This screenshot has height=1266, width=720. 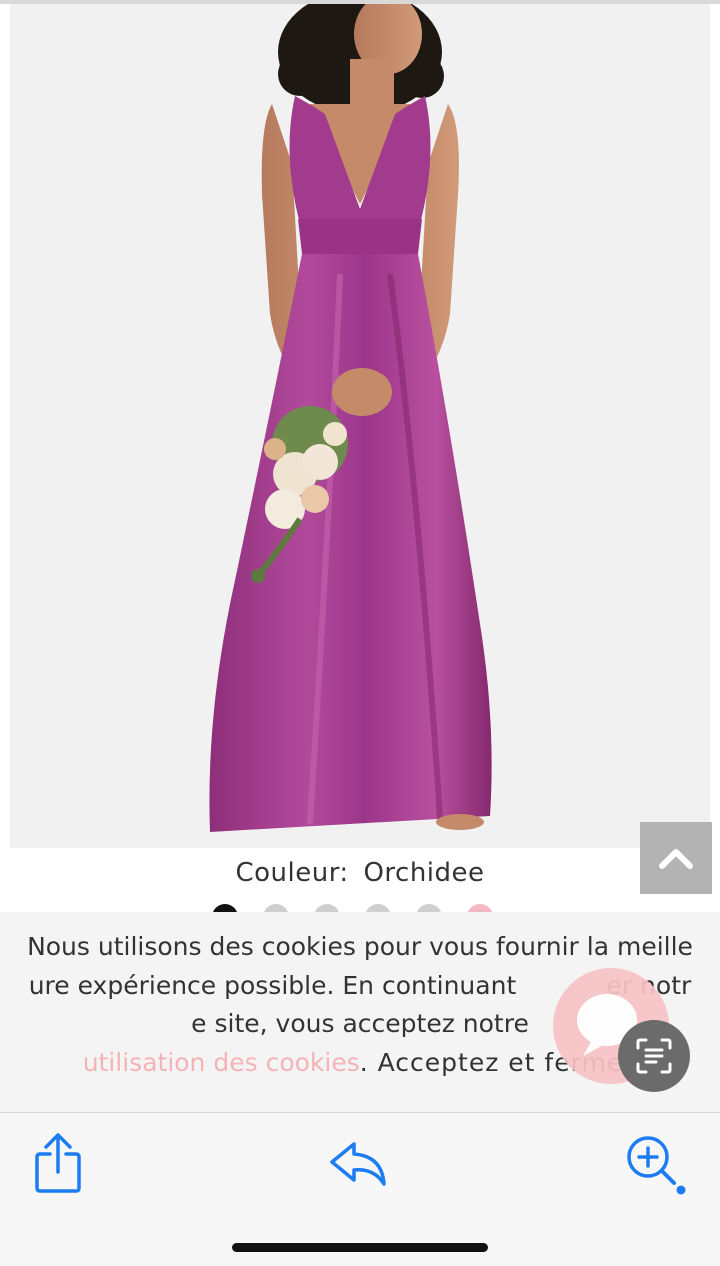 What do you see at coordinates (292, 873) in the screenshot?
I see `color-label: Couleur:` at bounding box center [292, 873].